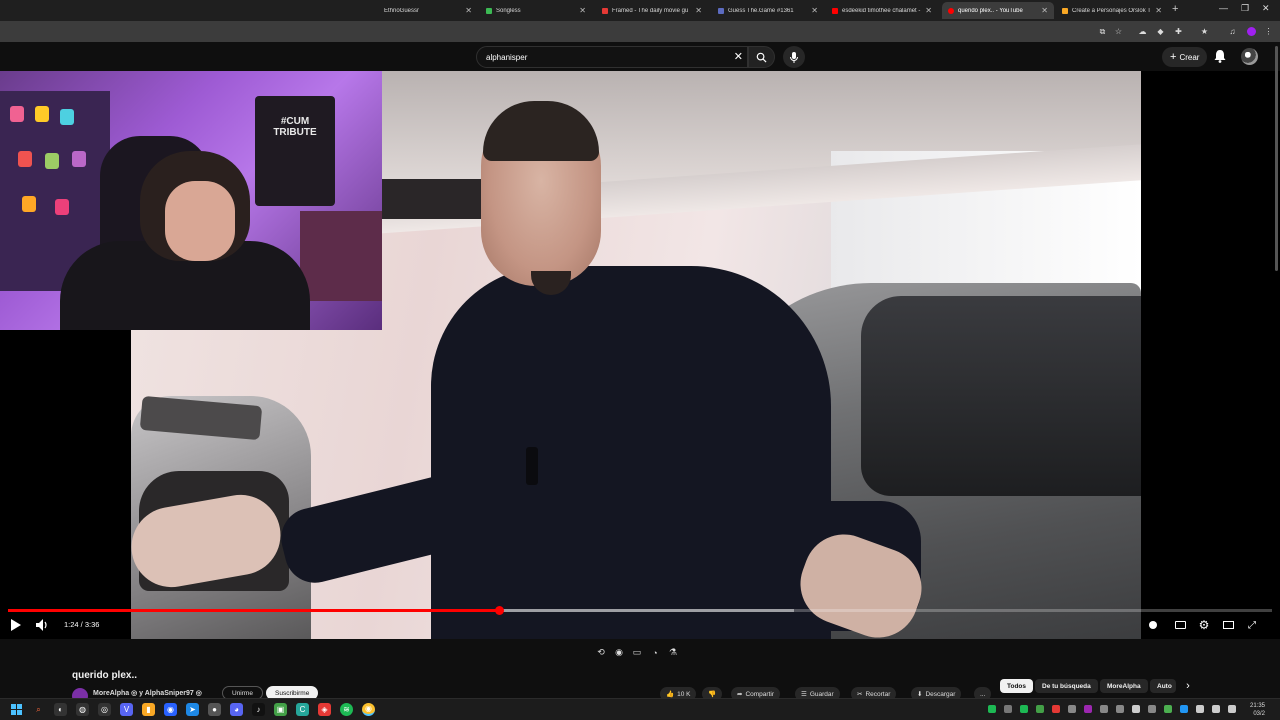  Describe the element at coordinates (1232, 709) in the screenshot. I see `battery-icon` at that location.